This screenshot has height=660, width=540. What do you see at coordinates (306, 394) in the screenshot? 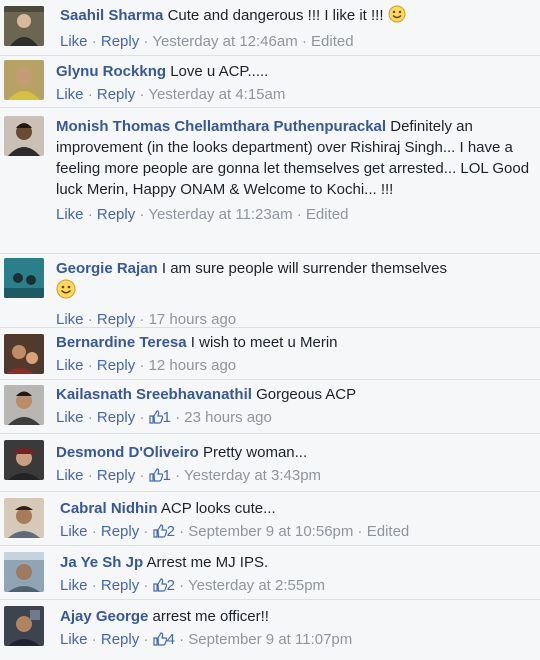
I see `comment-text: Gorgeous ACP` at bounding box center [306, 394].